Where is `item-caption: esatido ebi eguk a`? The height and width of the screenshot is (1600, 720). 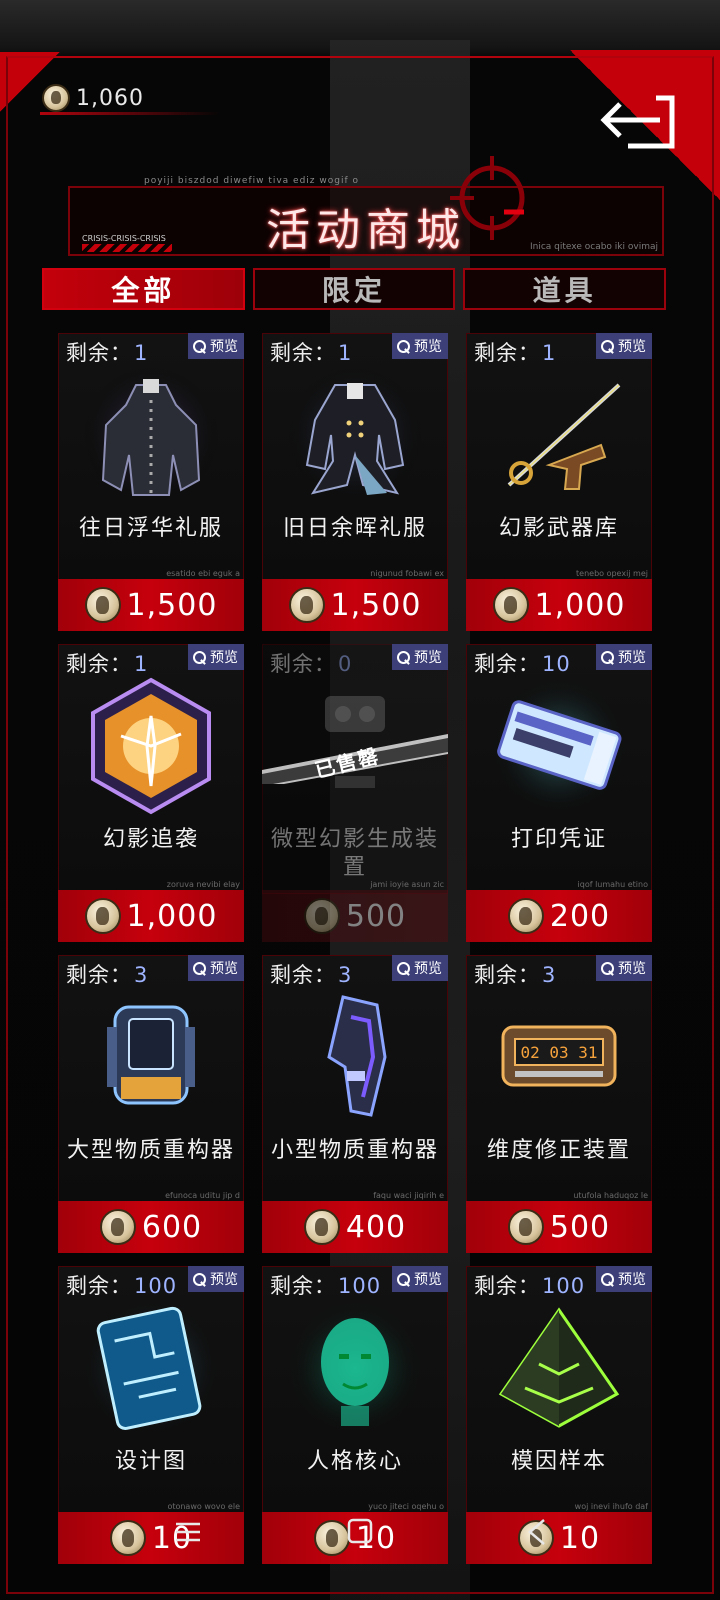
item-caption: esatido ebi eguk a is located at coordinates (203, 573).